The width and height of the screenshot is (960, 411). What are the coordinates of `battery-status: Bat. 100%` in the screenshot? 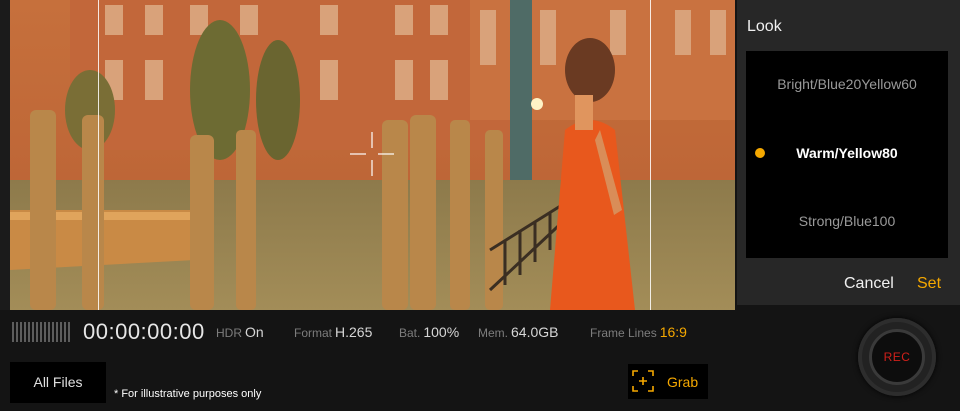 It's located at (429, 332).